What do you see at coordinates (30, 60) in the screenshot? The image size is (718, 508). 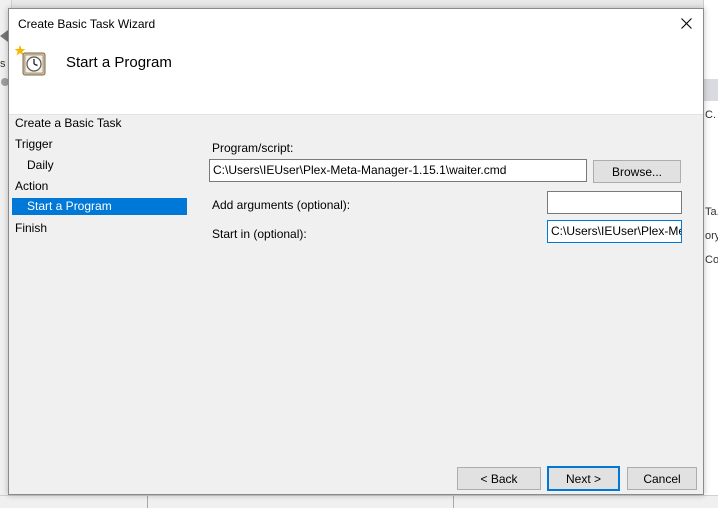 I see `clock-icon` at bounding box center [30, 60].